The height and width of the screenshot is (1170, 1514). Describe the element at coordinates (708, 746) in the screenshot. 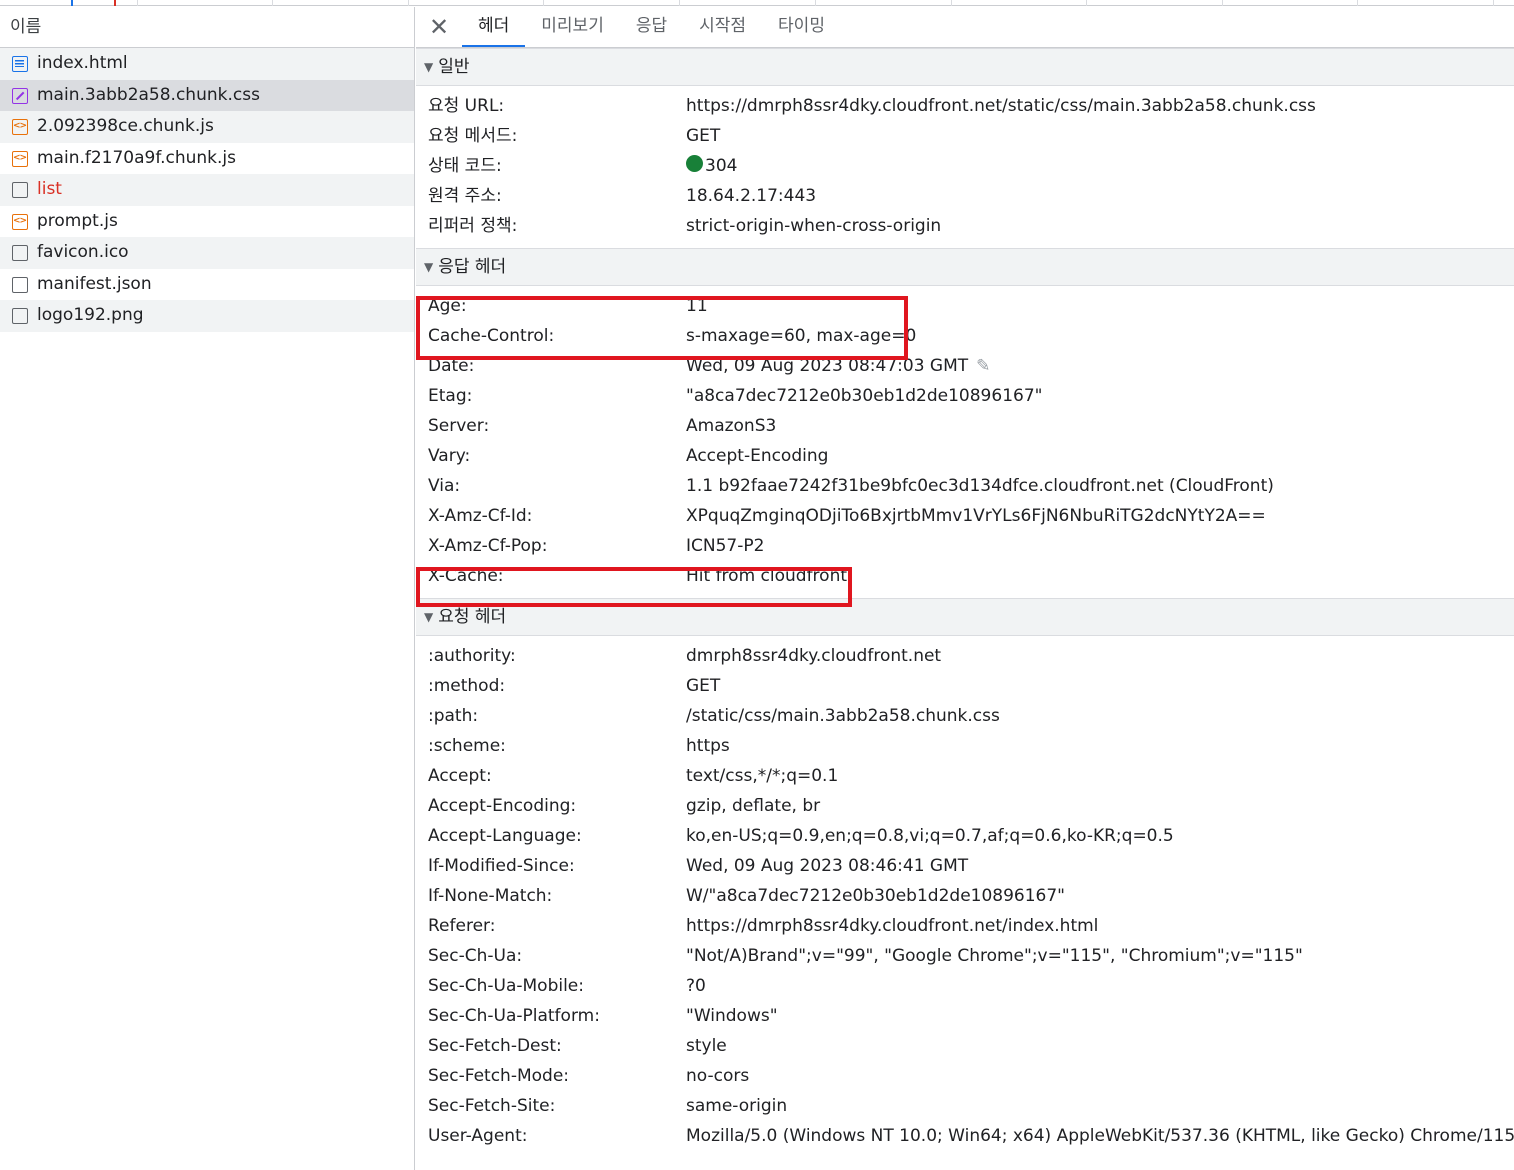

I see `header-value: https` at that location.